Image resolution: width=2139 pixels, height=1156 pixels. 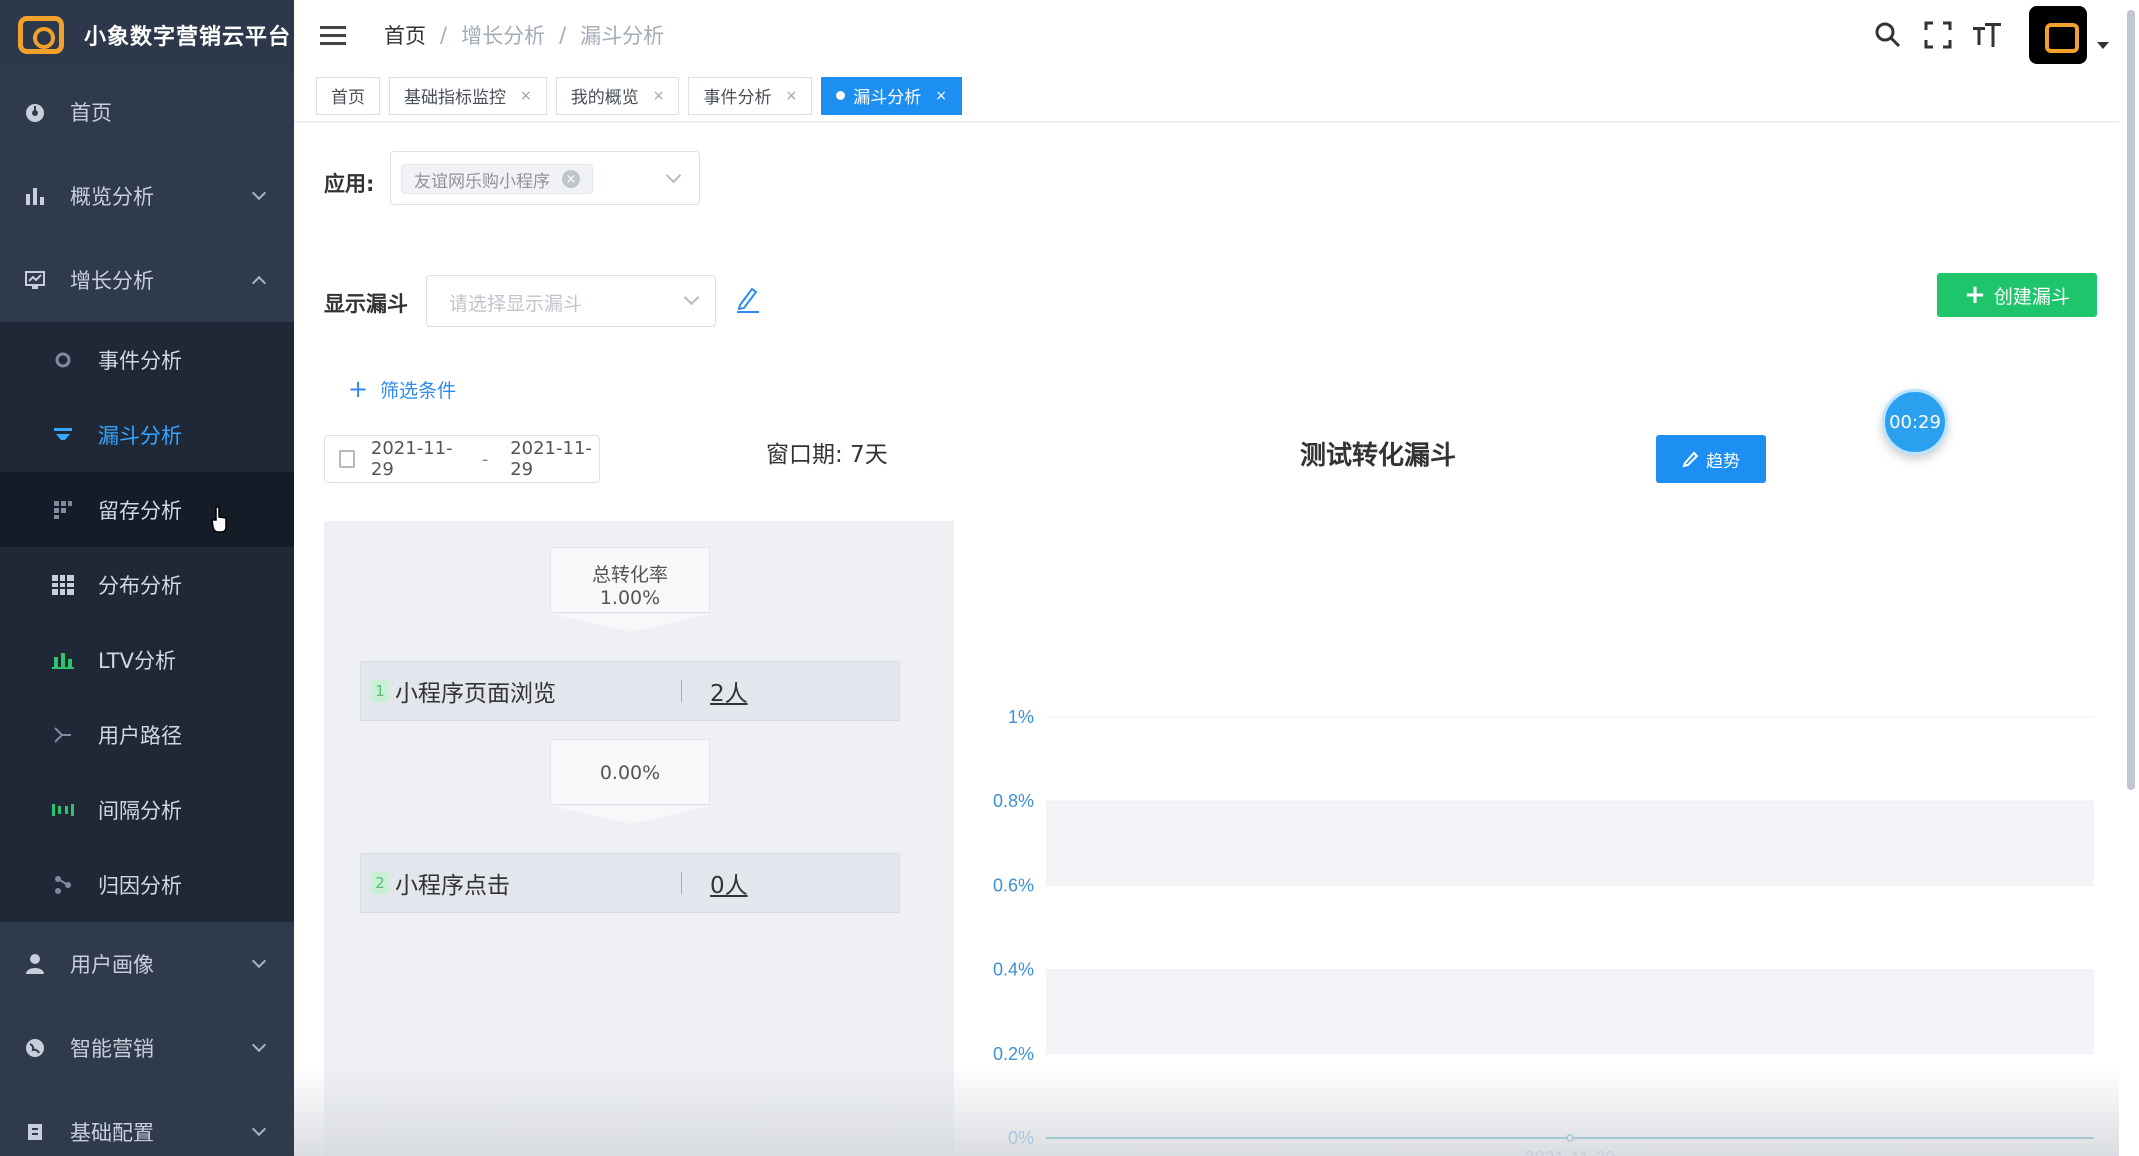 What do you see at coordinates (516, 304) in the screenshot?
I see `funnel-select-placeholder: 请选择显示漏斗` at bounding box center [516, 304].